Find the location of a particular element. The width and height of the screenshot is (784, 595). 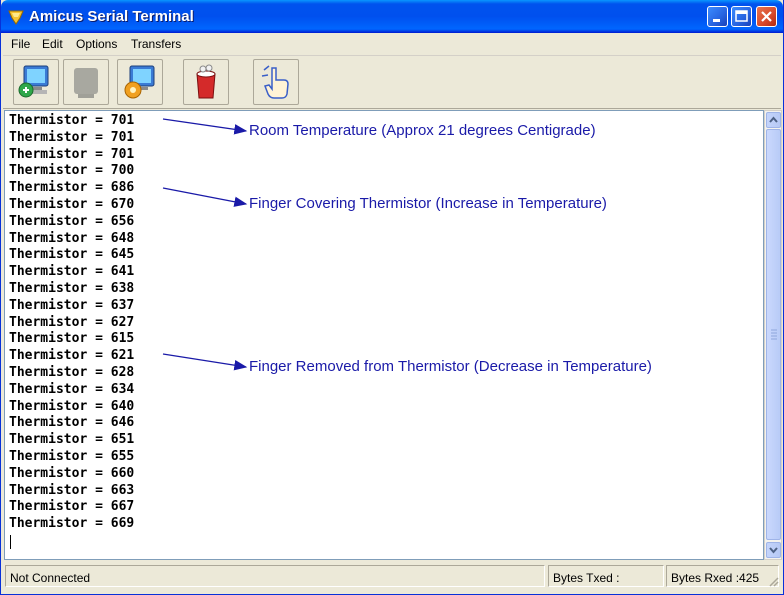

annotation-arrows is located at coordinates (205, 244).